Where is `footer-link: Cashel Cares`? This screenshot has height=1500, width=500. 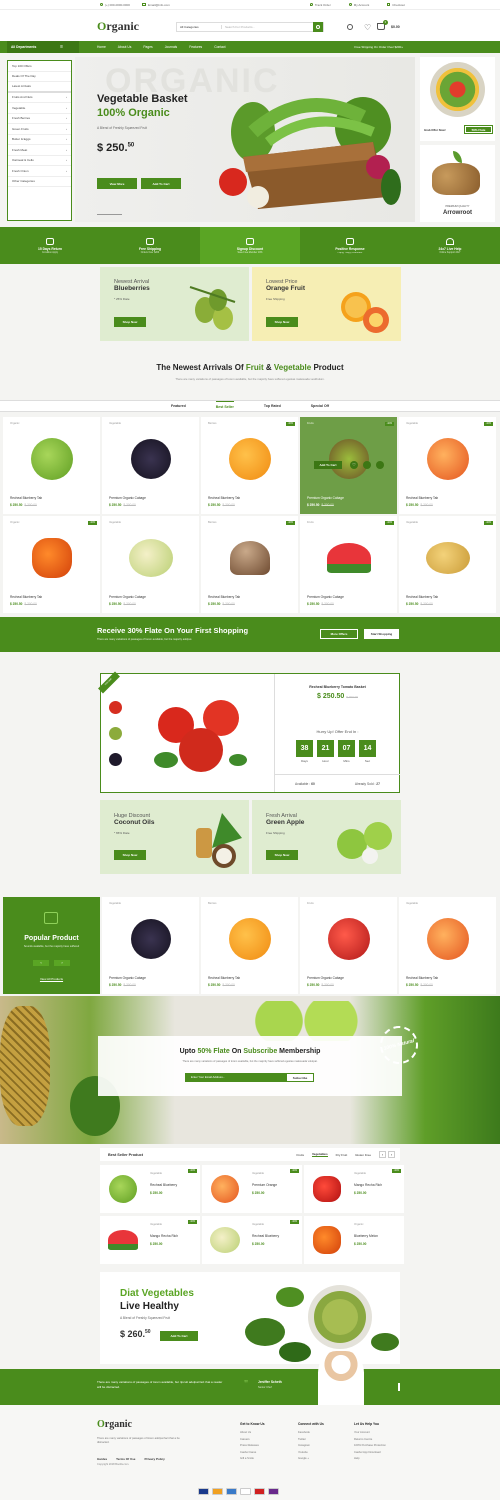
footer-link: Cashel Cares is located at coordinates (252, 1452).